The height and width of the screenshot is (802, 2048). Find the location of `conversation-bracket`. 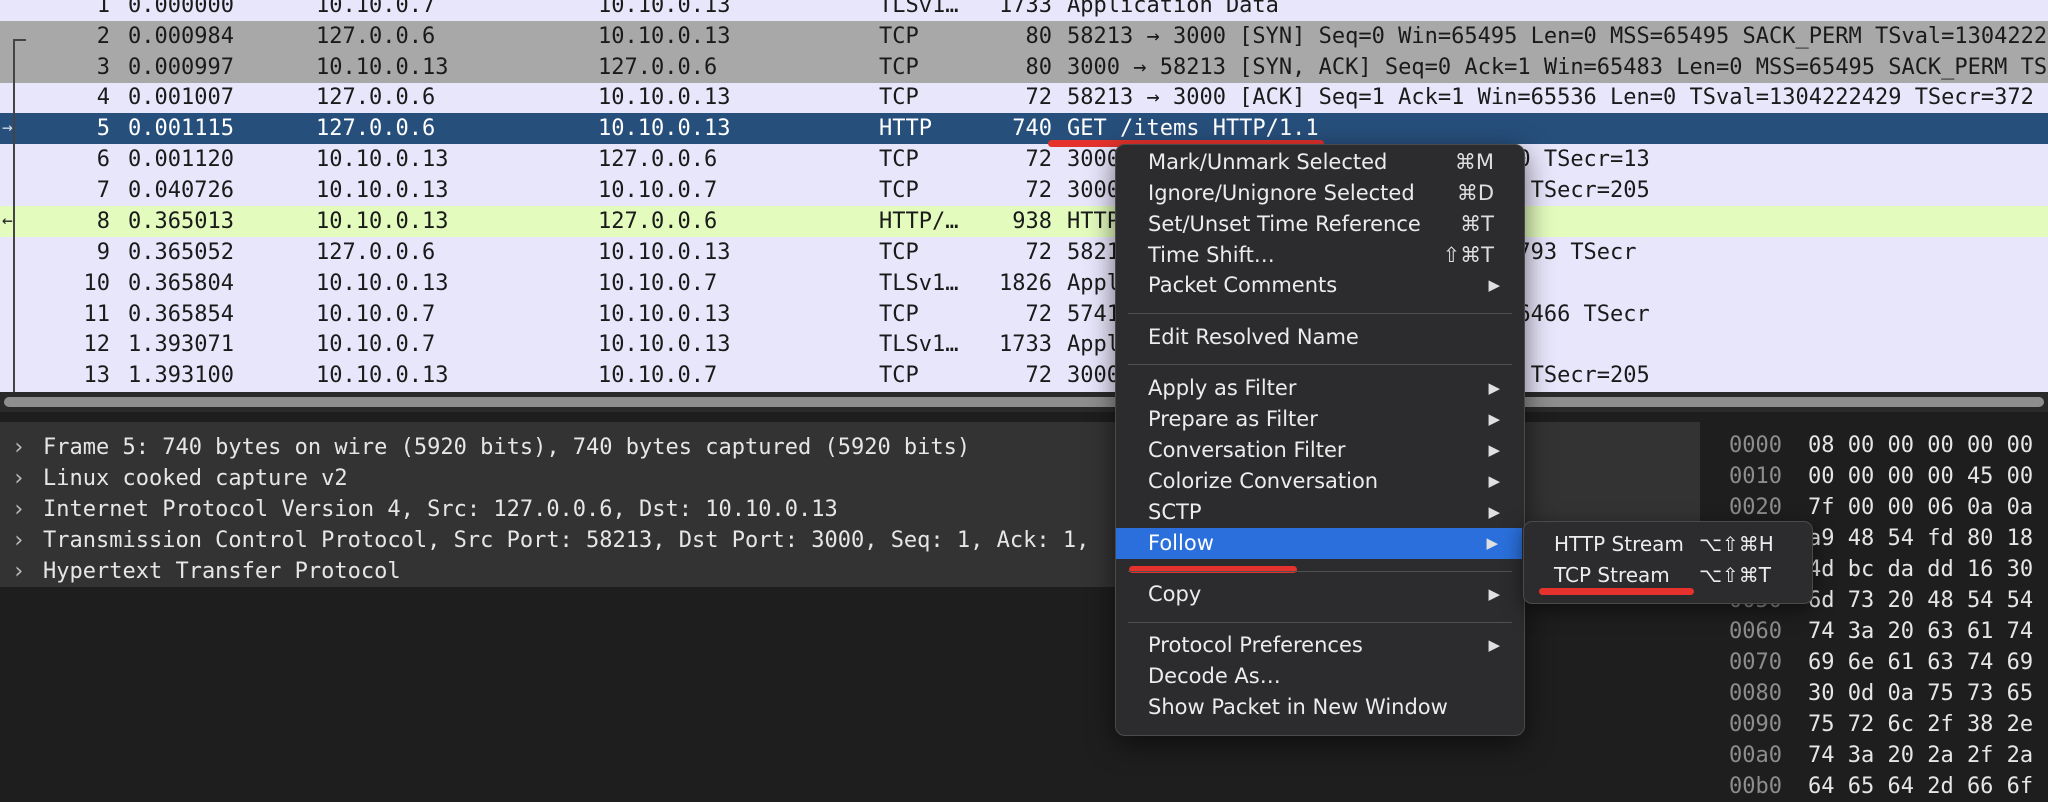

conversation-bracket is located at coordinates (14, 215).